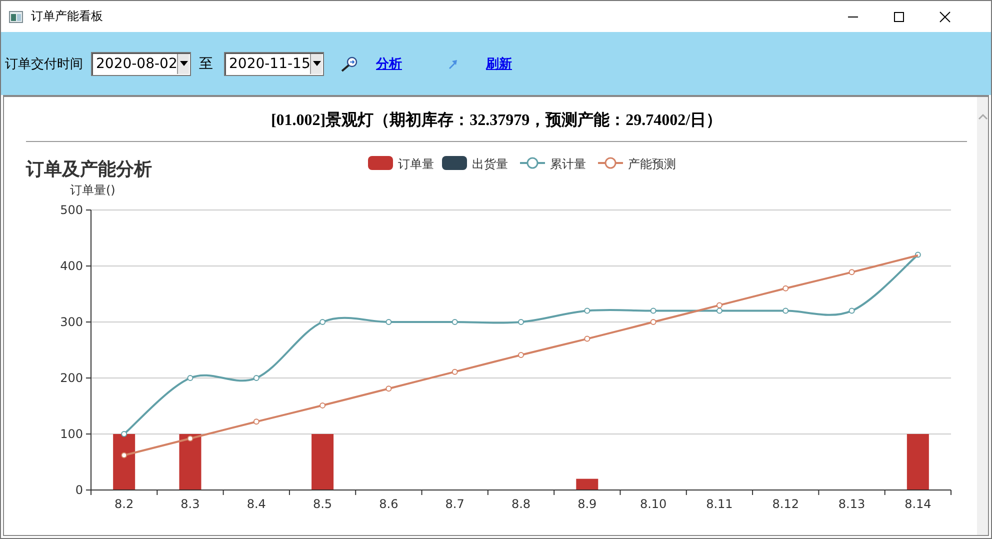 The height and width of the screenshot is (539, 992). I want to click on scrollbar, so click(982, 316).